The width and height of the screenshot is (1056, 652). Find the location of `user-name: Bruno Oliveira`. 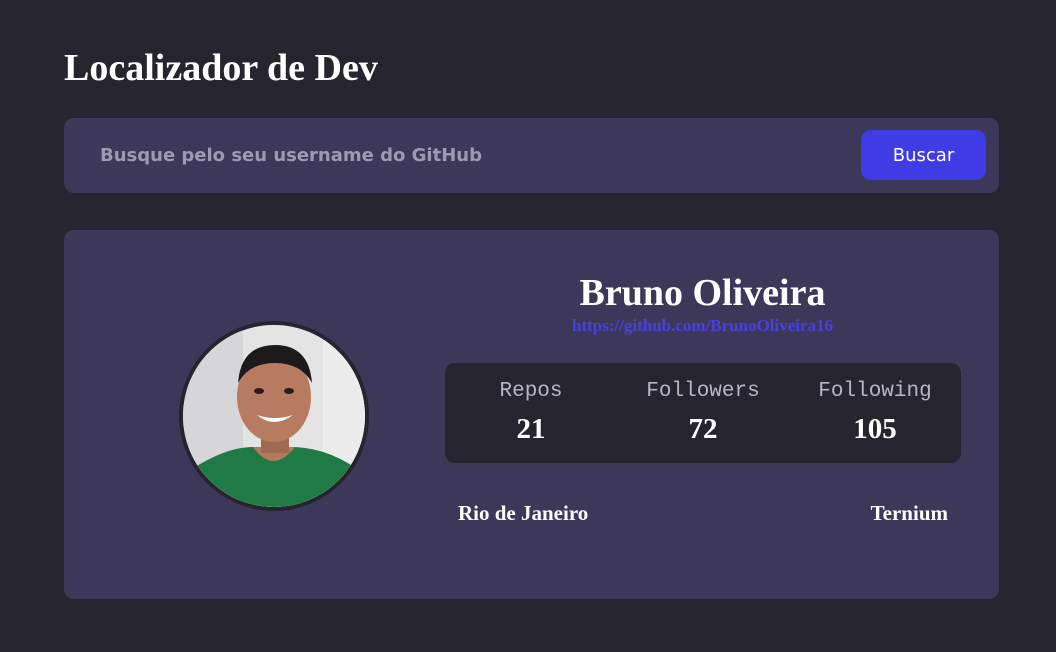

user-name: Bruno Oliveira is located at coordinates (702, 293).